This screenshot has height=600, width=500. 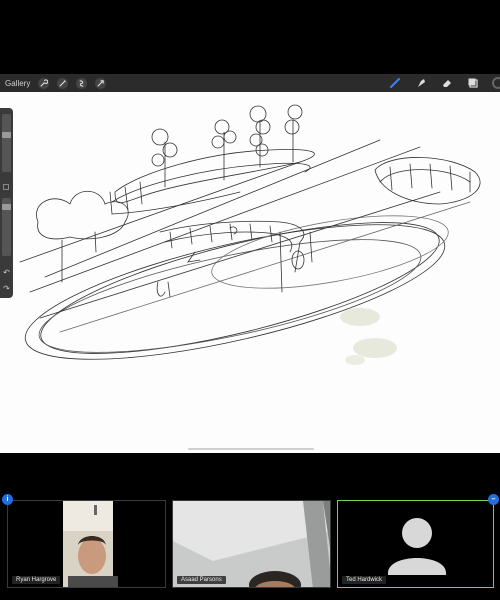 What do you see at coordinates (6, 143) in the screenshot?
I see `brush-size-slider` at bounding box center [6, 143].